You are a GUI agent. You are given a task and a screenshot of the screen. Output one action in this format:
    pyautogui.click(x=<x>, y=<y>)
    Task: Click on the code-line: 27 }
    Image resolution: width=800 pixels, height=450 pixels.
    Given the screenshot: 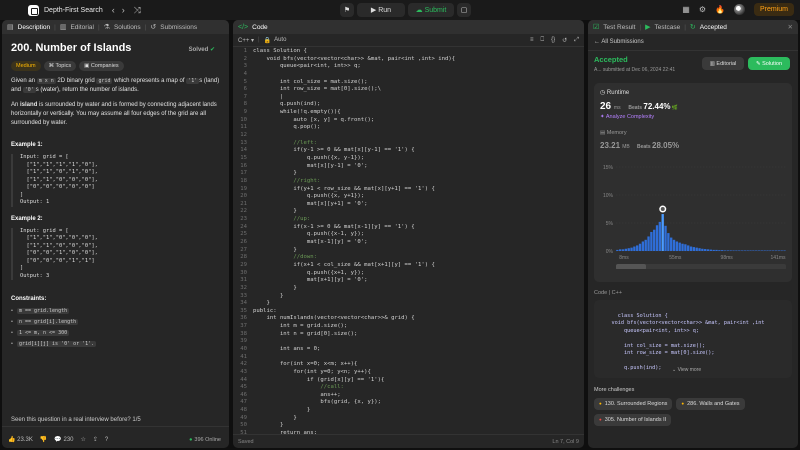 What is the action you would take?
    pyautogui.click(x=408, y=251)
    